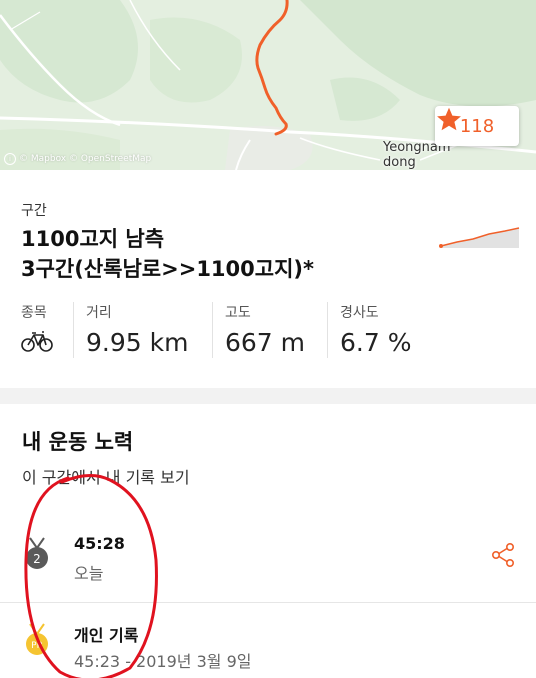 The height and width of the screenshot is (678, 536). I want to click on stat-grade: 경사도 6.7 %, so click(369, 330).